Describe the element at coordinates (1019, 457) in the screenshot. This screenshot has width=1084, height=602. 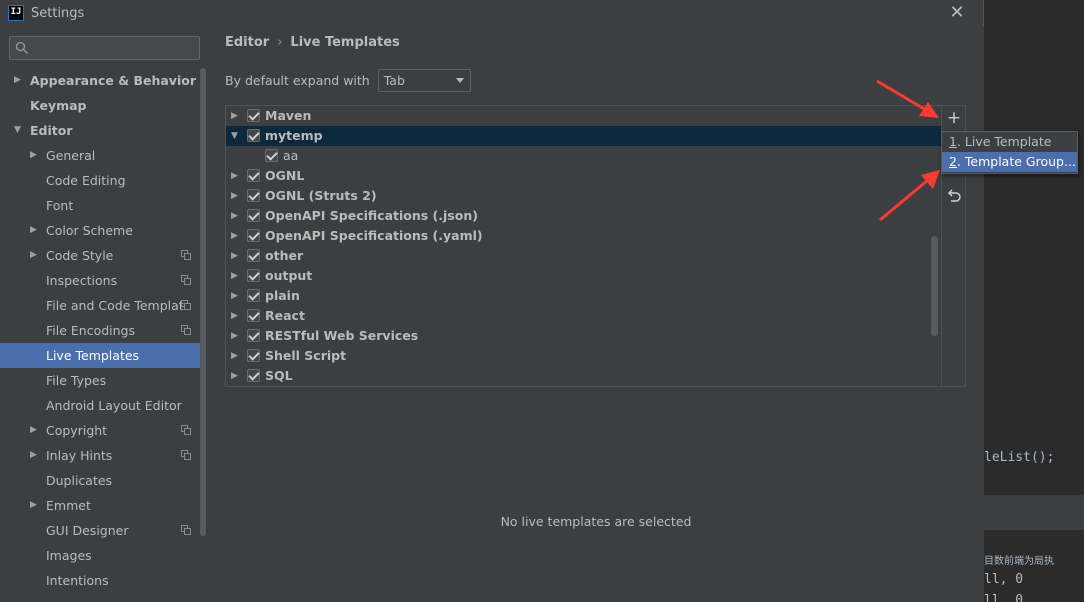
I see `editor-code-line: leList();` at that location.